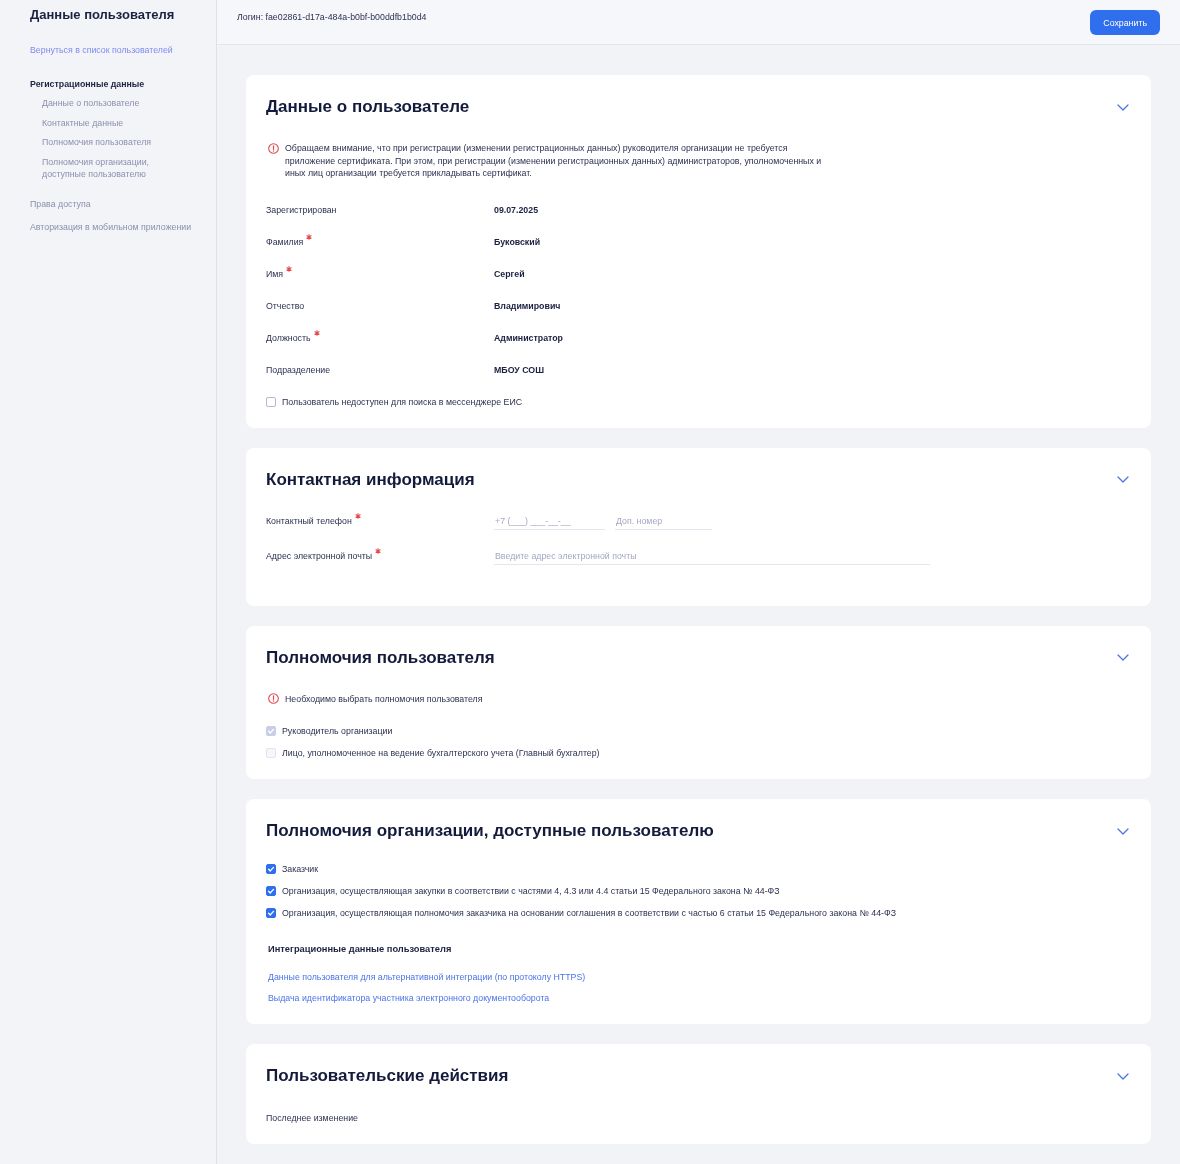 This screenshot has width=1180, height=1164. Describe the element at coordinates (531, 891) in the screenshot. I see `checkbox-label: Организация, осуществляющая закупки в соответствии с частями 4, 4.3 или 4.4 статьи 15 Федерального закона № 44-ФЗ` at that location.